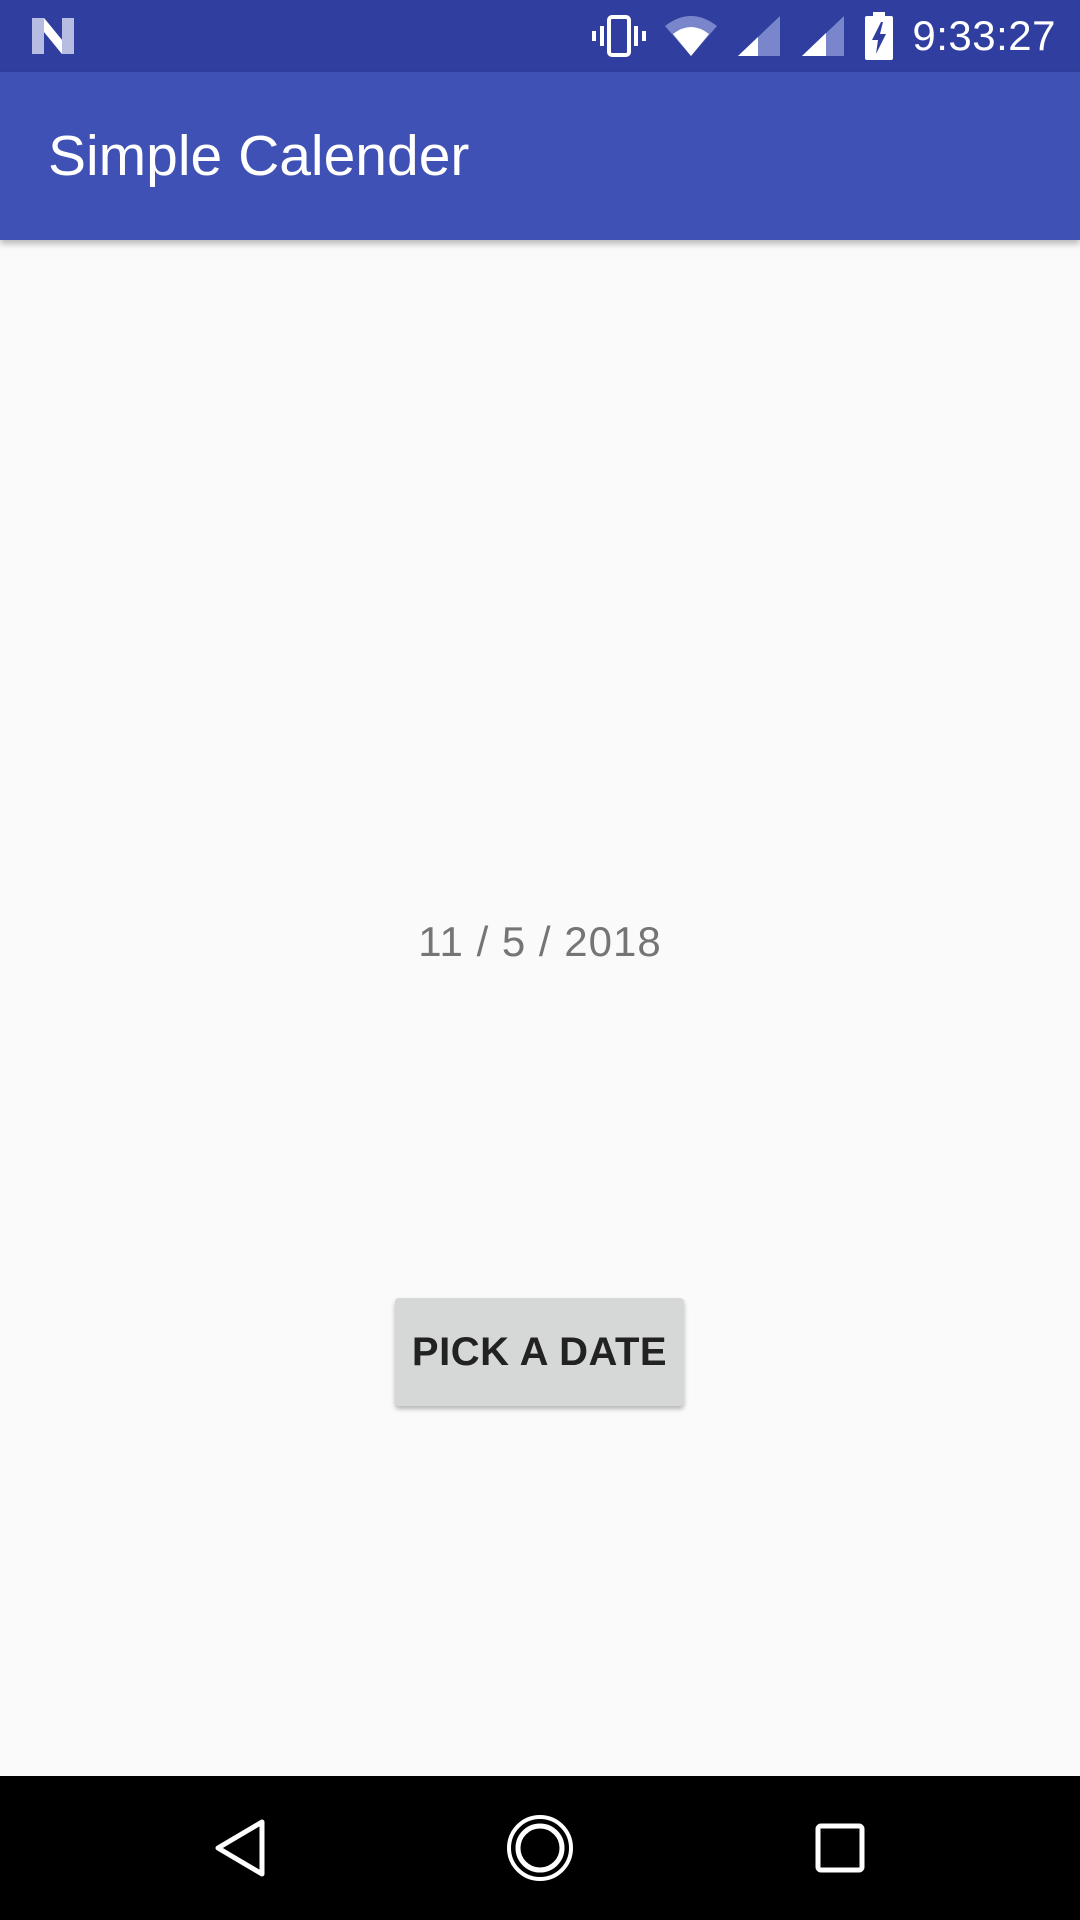 The height and width of the screenshot is (1920, 1080). I want to click on app-title: Simple Calender, so click(259, 156).